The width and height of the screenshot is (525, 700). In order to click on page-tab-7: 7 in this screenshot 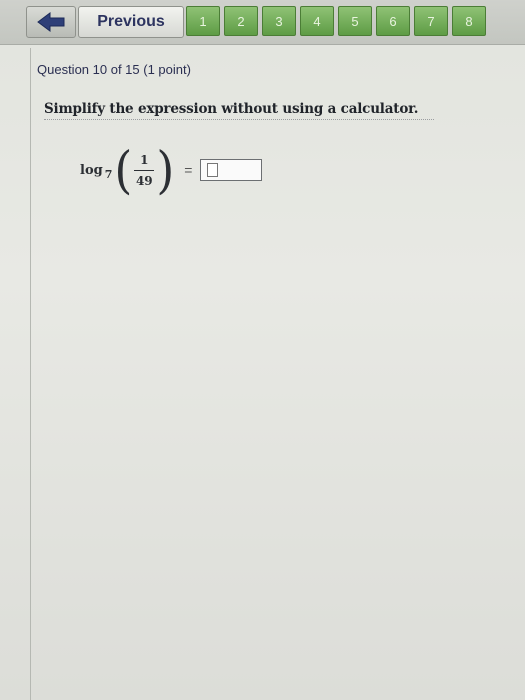, I will do `click(431, 21)`.